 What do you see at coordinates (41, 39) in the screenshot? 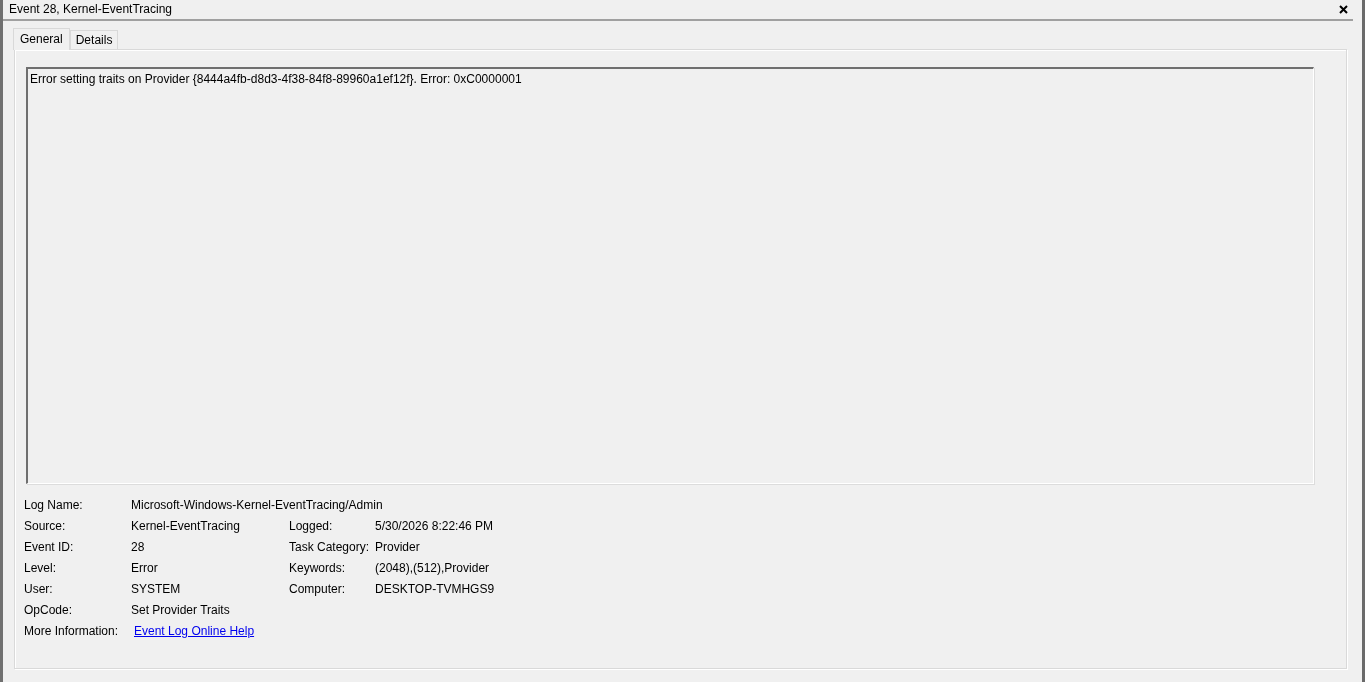
I see `tab: General` at bounding box center [41, 39].